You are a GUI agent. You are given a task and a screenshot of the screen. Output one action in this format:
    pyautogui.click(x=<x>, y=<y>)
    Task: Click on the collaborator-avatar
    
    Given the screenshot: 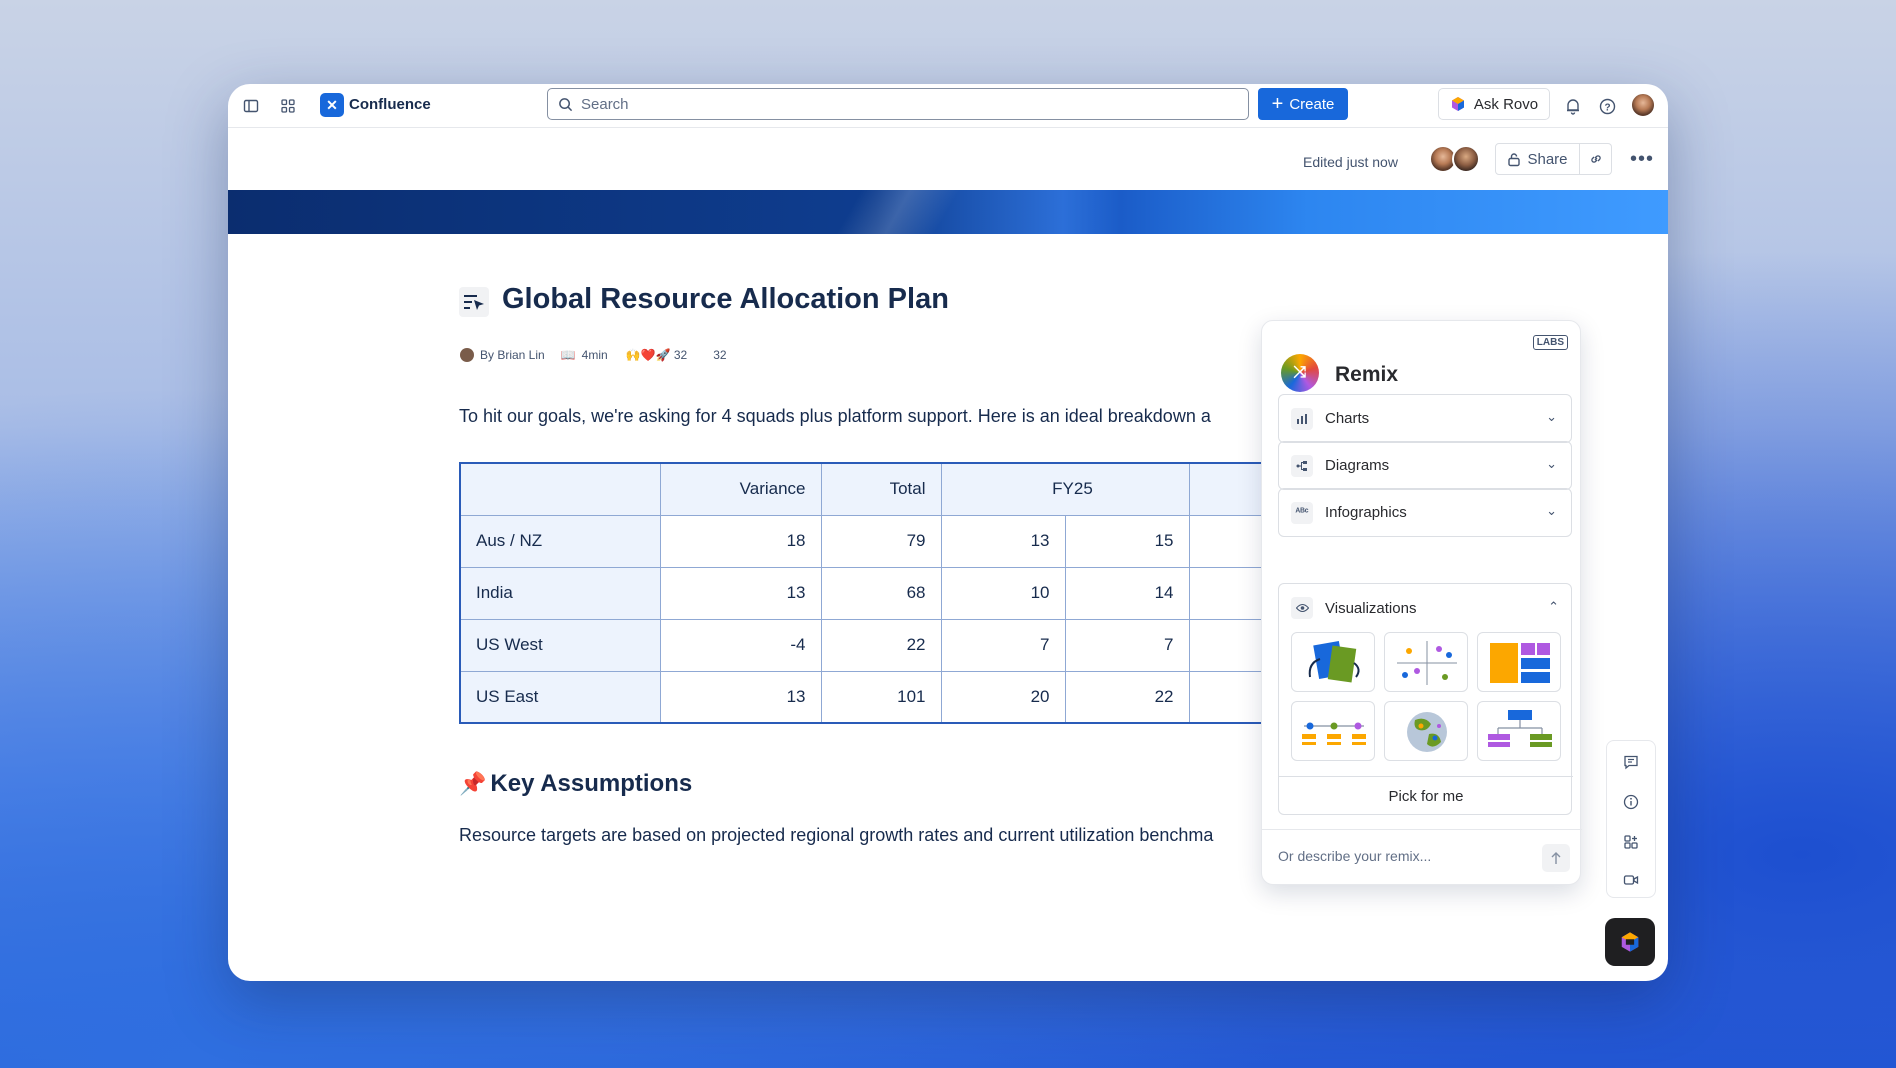 What is the action you would take?
    pyautogui.click(x=1466, y=159)
    